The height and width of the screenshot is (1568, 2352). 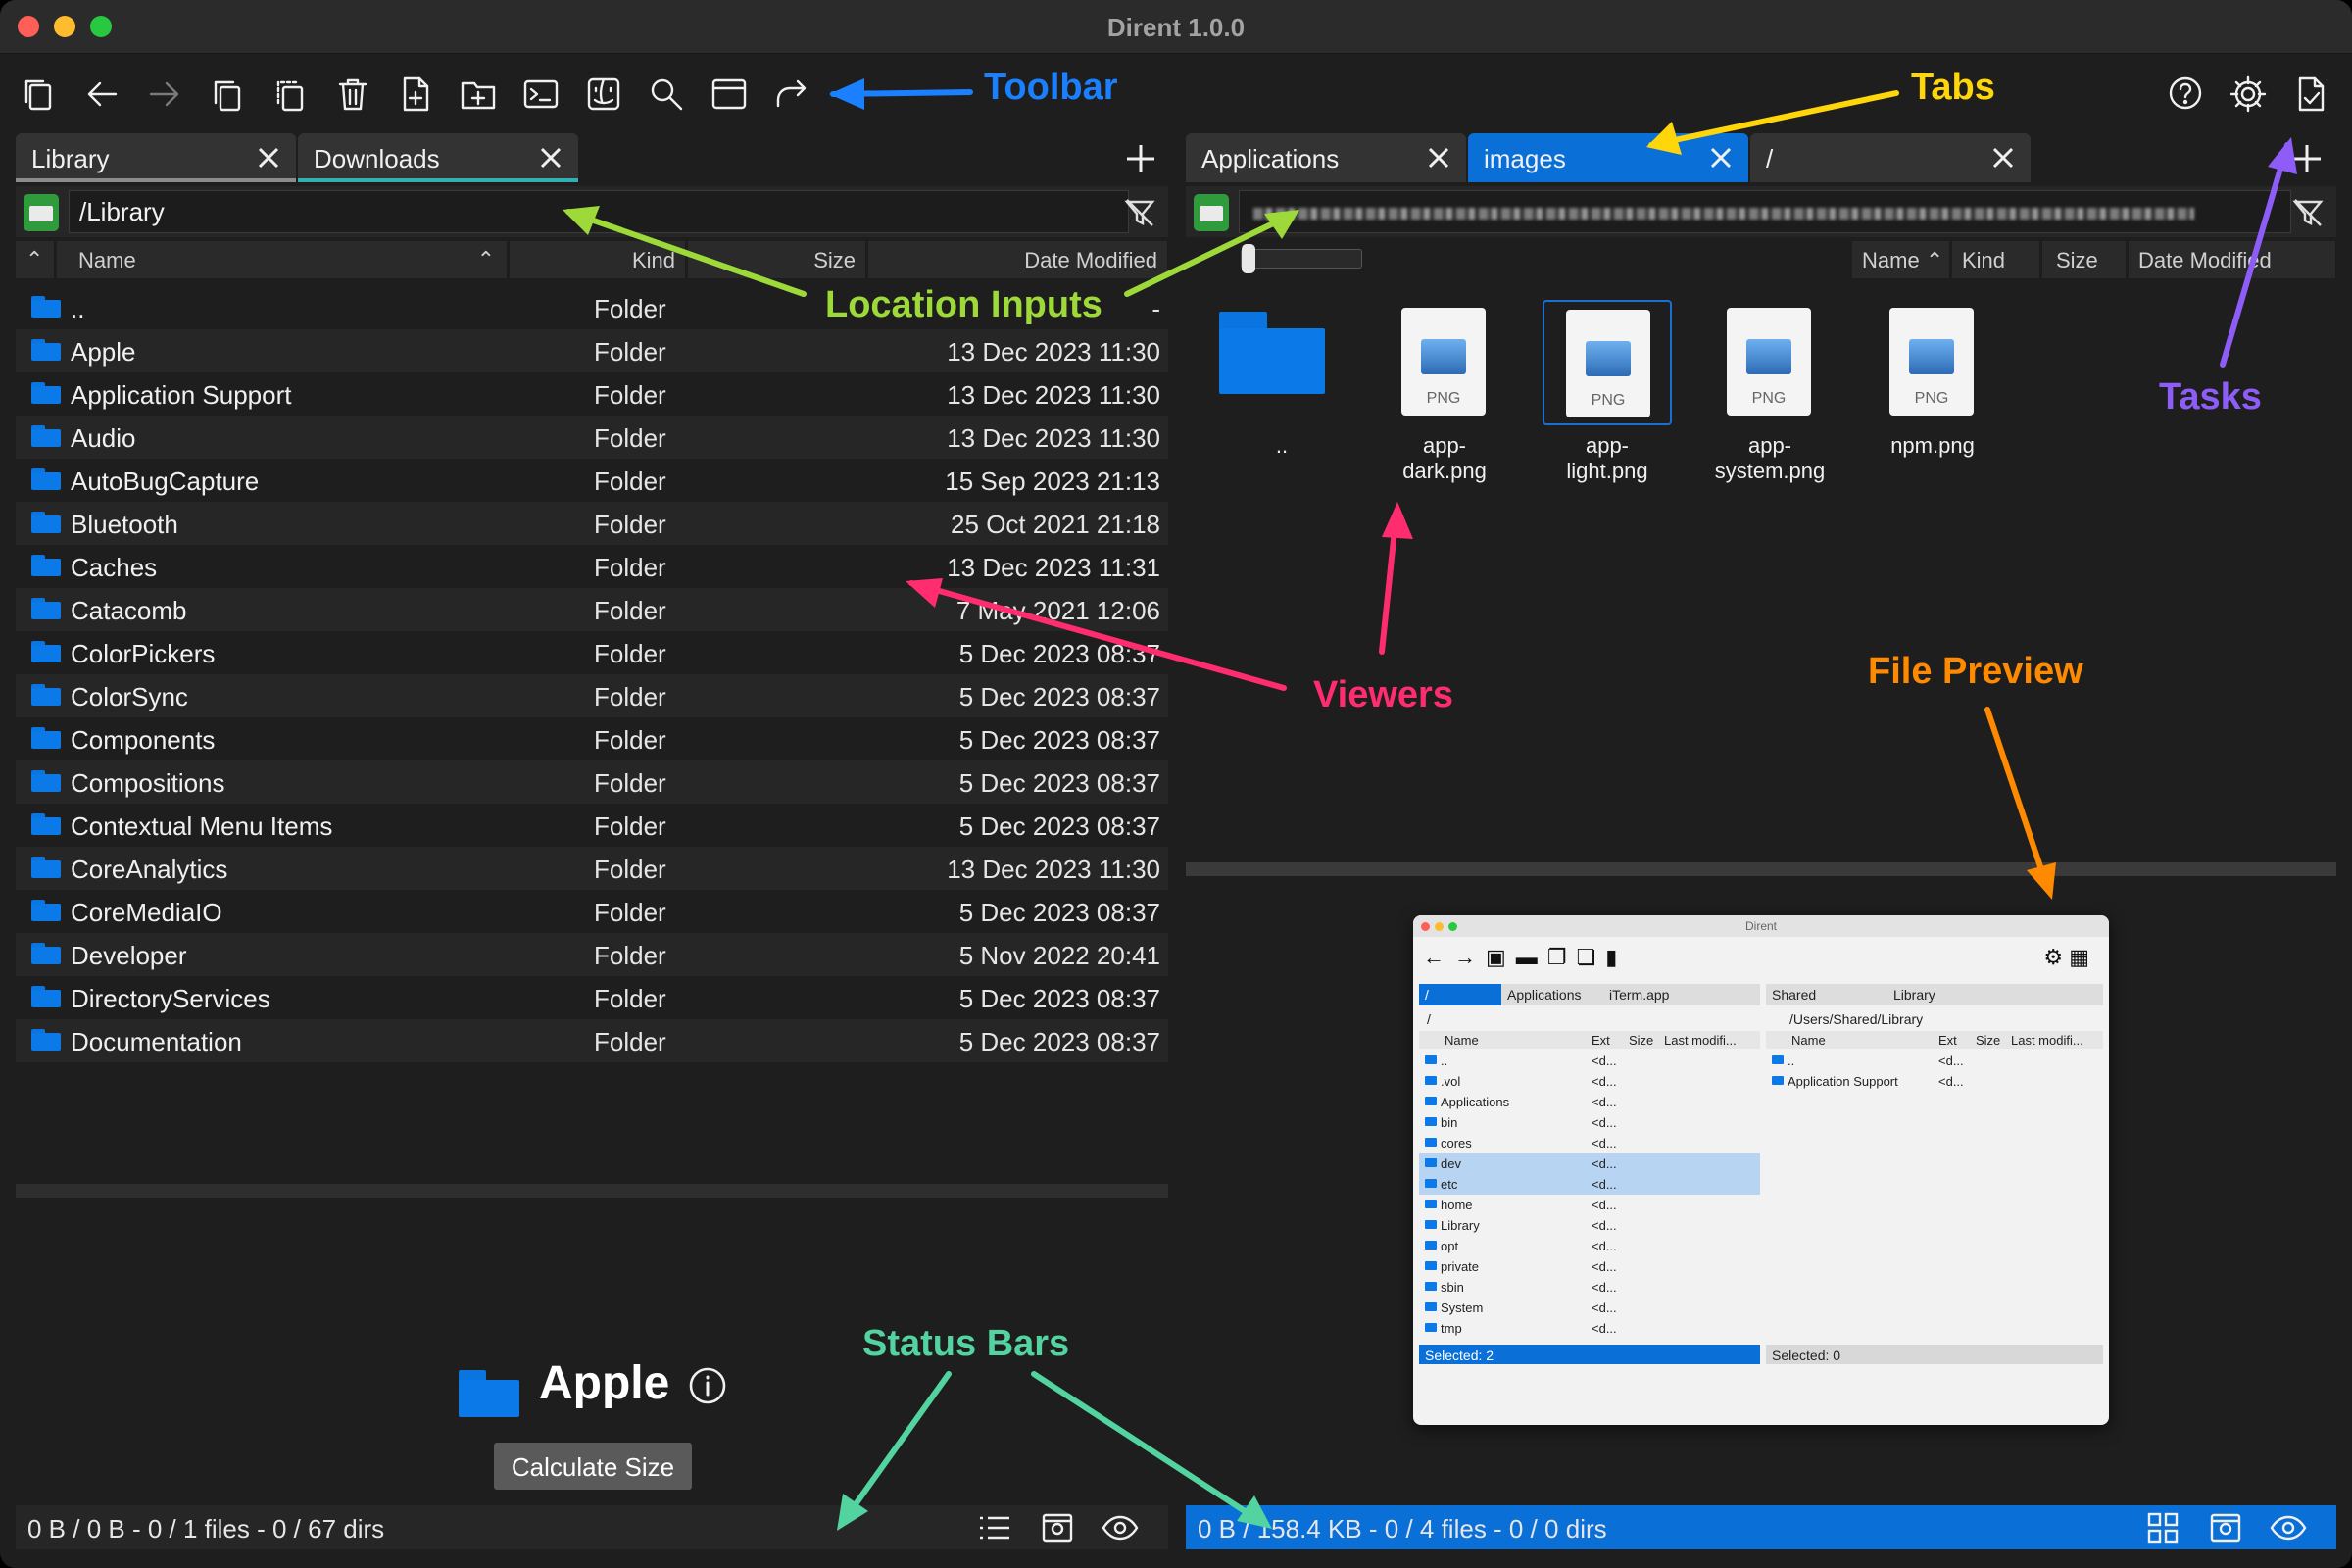 What do you see at coordinates (143, 740) in the screenshot?
I see `row-name: Components` at bounding box center [143, 740].